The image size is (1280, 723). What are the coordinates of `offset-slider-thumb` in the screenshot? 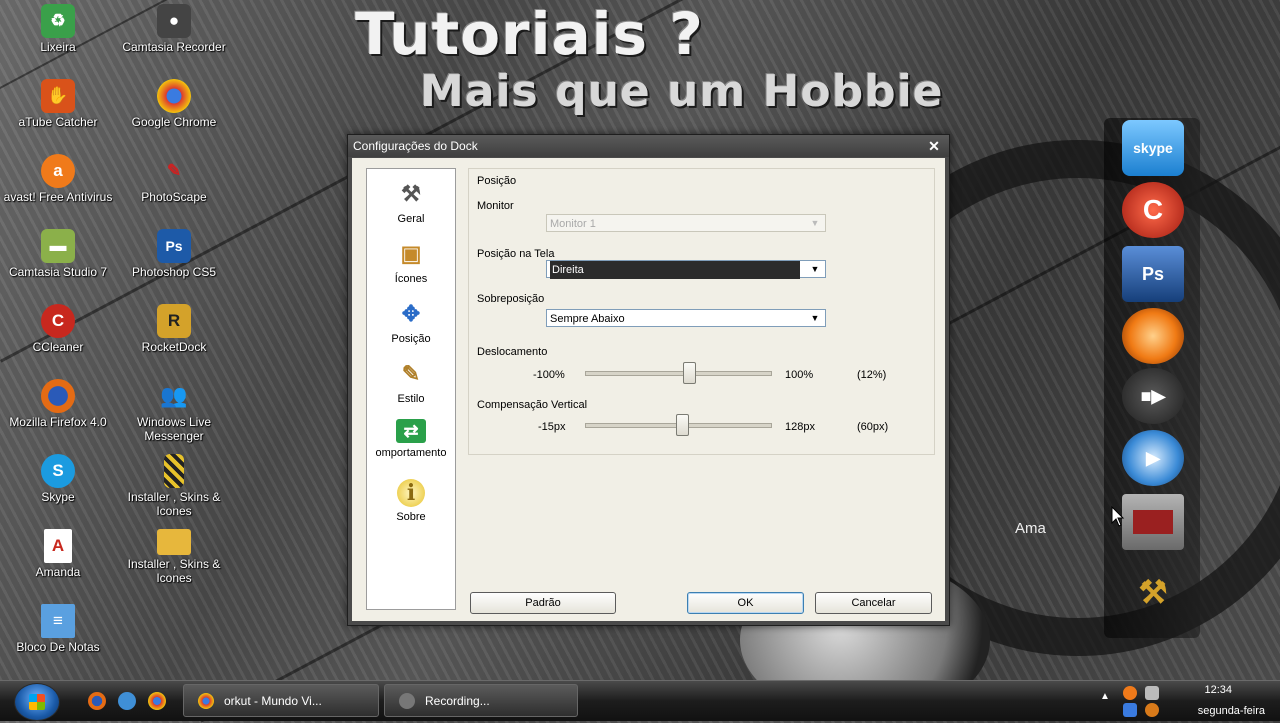 It's located at (689, 373).